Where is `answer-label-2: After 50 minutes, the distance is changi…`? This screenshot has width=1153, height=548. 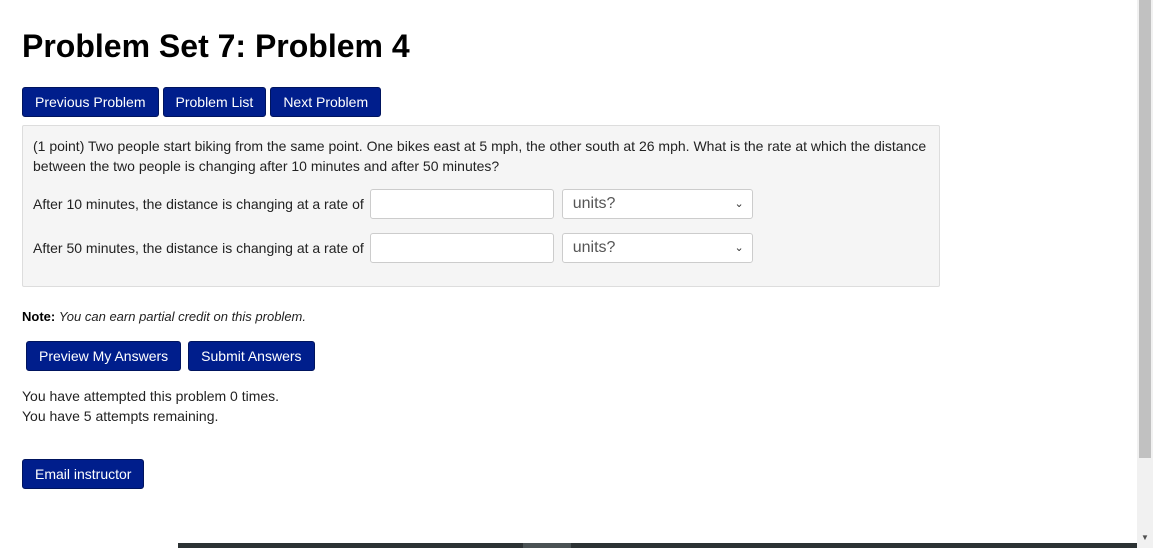 answer-label-2: After 50 minutes, the distance is changi… is located at coordinates (198, 248).